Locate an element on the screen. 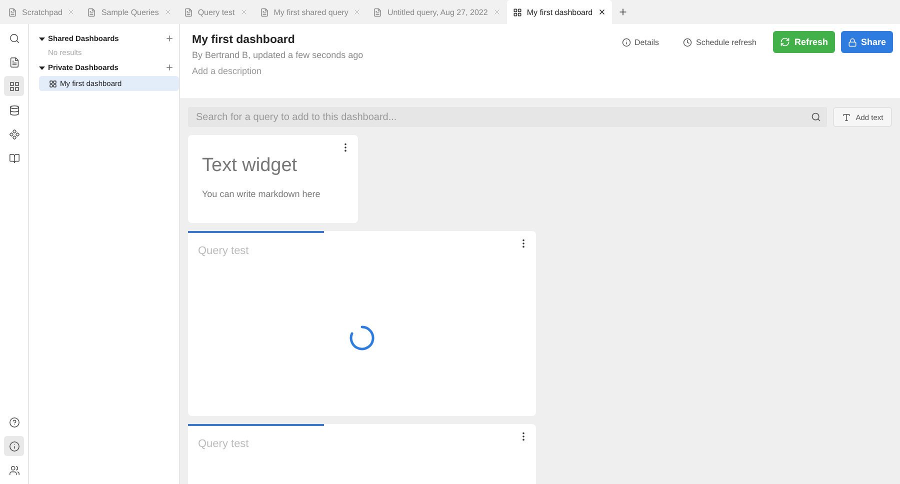 The width and height of the screenshot is (900, 484). book-icon is located at coordinates (14, 158).